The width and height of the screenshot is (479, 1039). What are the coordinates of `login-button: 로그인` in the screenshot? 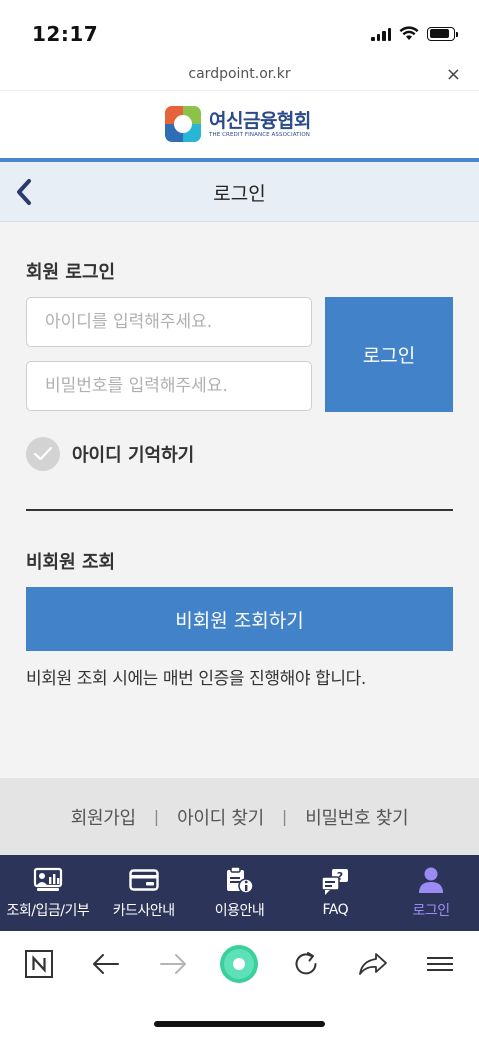 It's located at (389, 354).